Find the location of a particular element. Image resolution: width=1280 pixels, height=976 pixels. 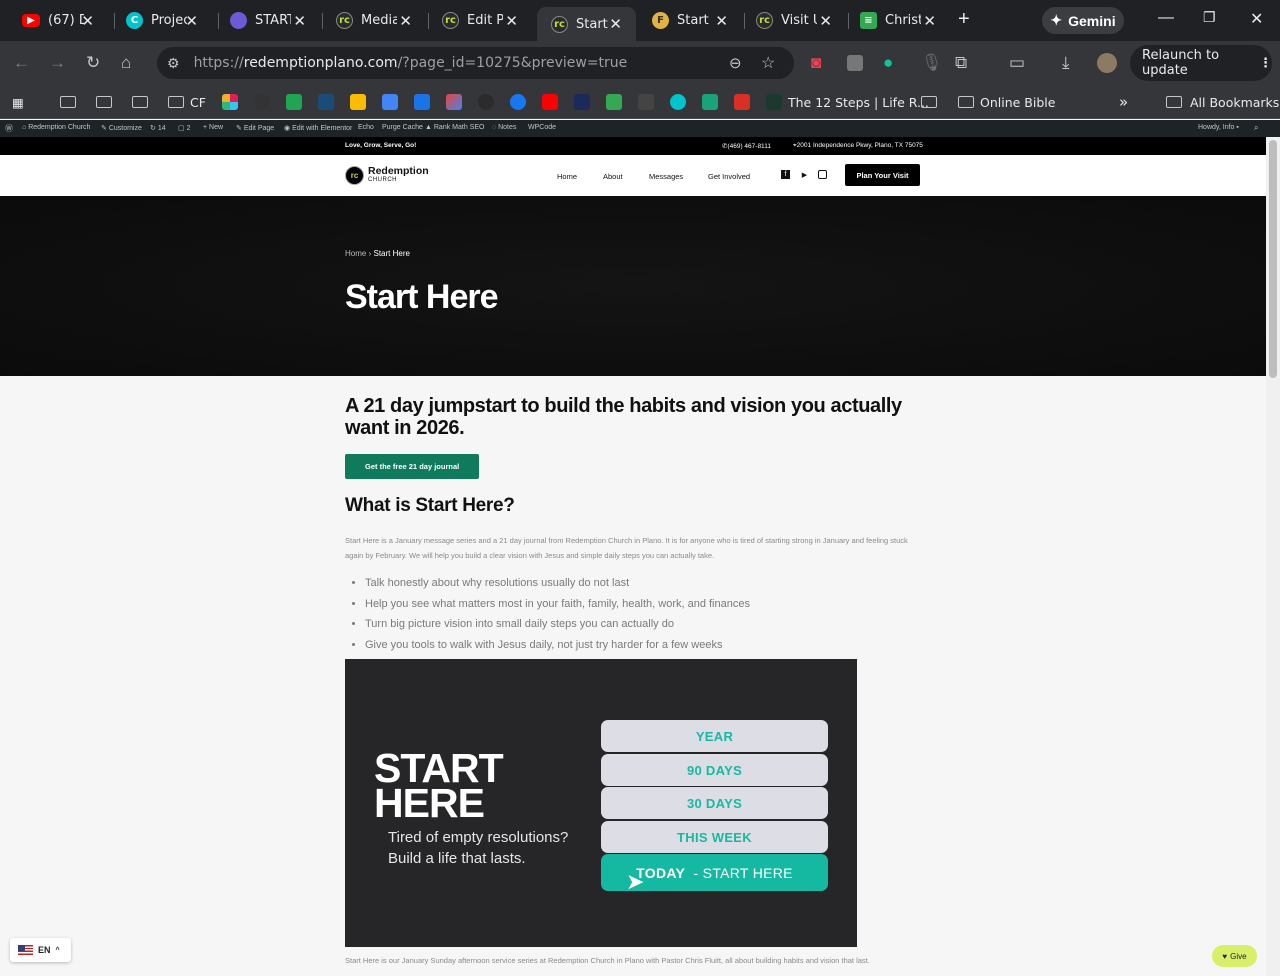

forward-arrow-icon: → is located at coordinates (57, 63).